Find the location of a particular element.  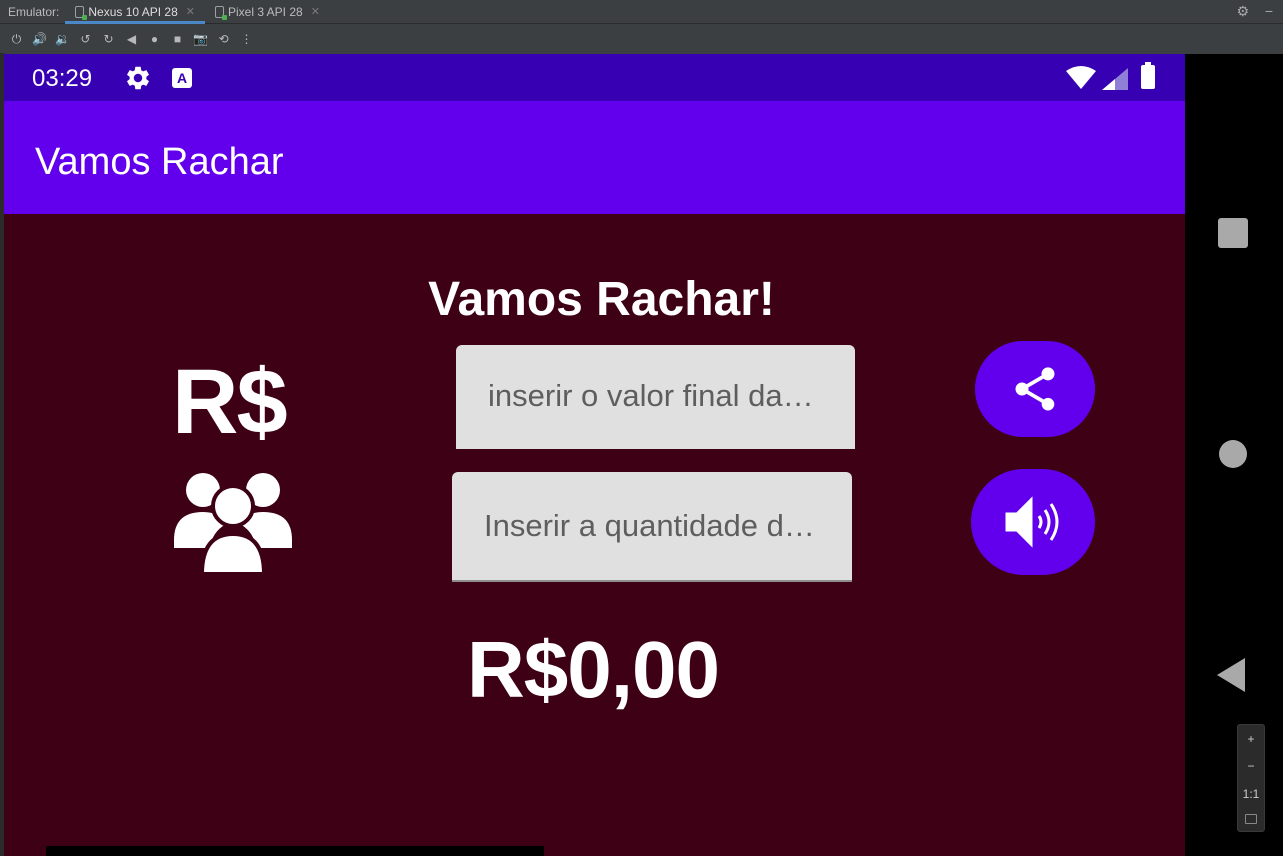

status-time: 03:29 is located at coordinates (62, 78).